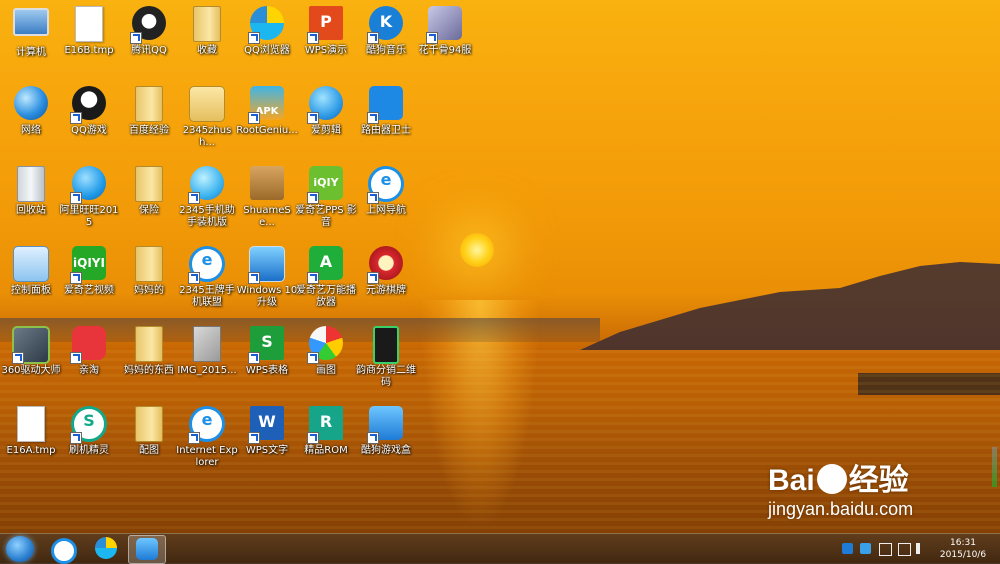 The width and height of the screenshot is (1000, 564). What do you see at coordinates (386, 270) in the screenshot?
I see `desktop-icon-yuanyou: 元游棋牌` at bounding box center [386, 270].